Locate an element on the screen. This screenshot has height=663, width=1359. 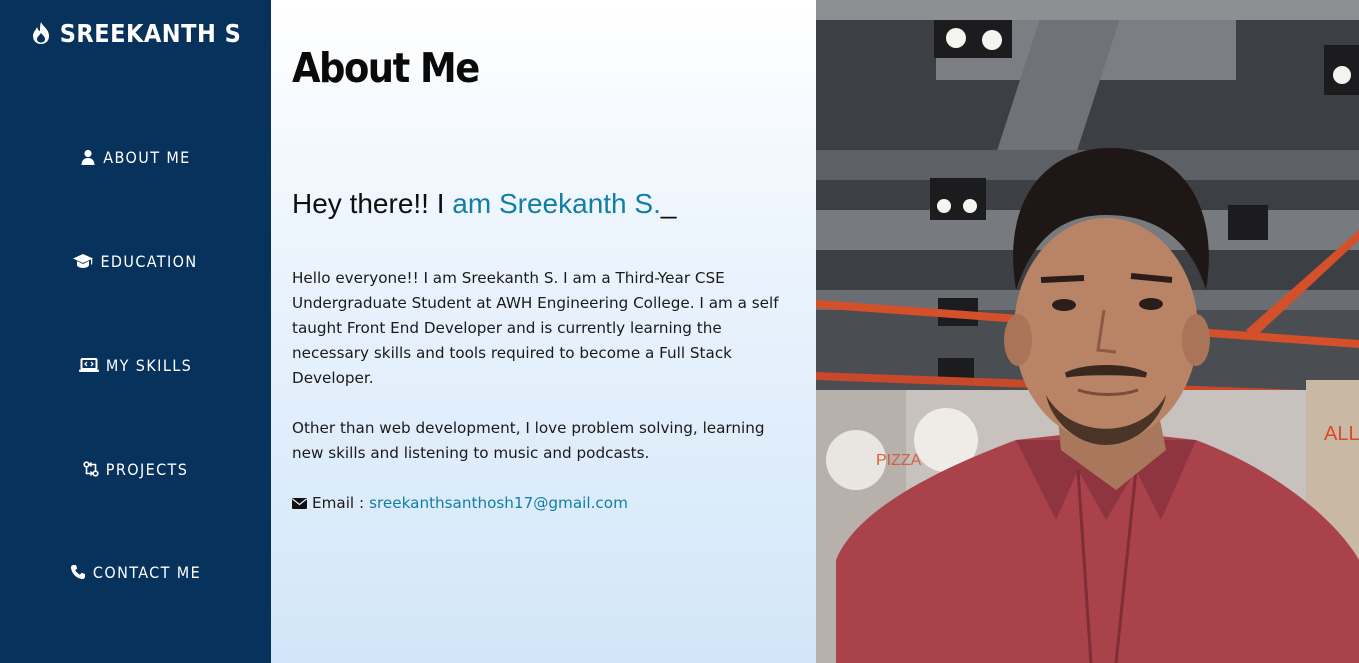
nav-label: EDUCATION is located at coordinates (149, 261).